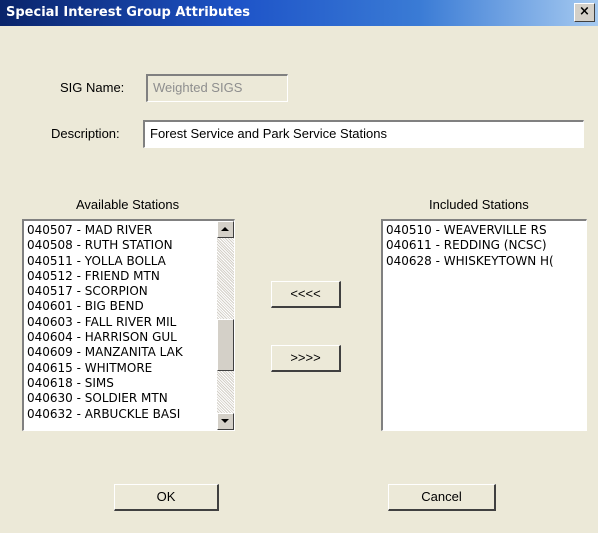  I want to click on close-button: ×, so click(584, 12).